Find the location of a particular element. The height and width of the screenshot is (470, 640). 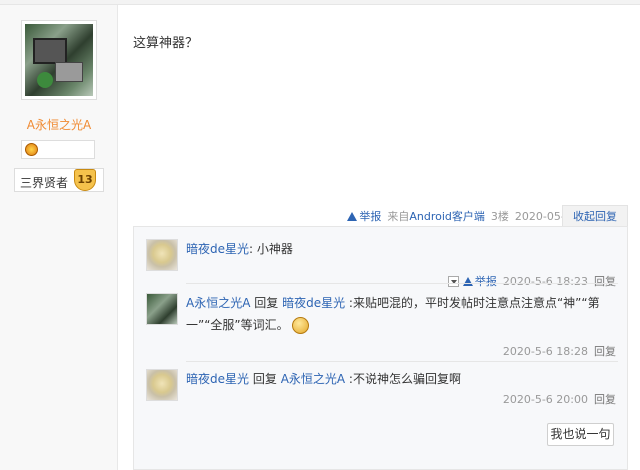

reply-meta: 2020-5-6 18:28 回复 is located at coordinates (559, 351).